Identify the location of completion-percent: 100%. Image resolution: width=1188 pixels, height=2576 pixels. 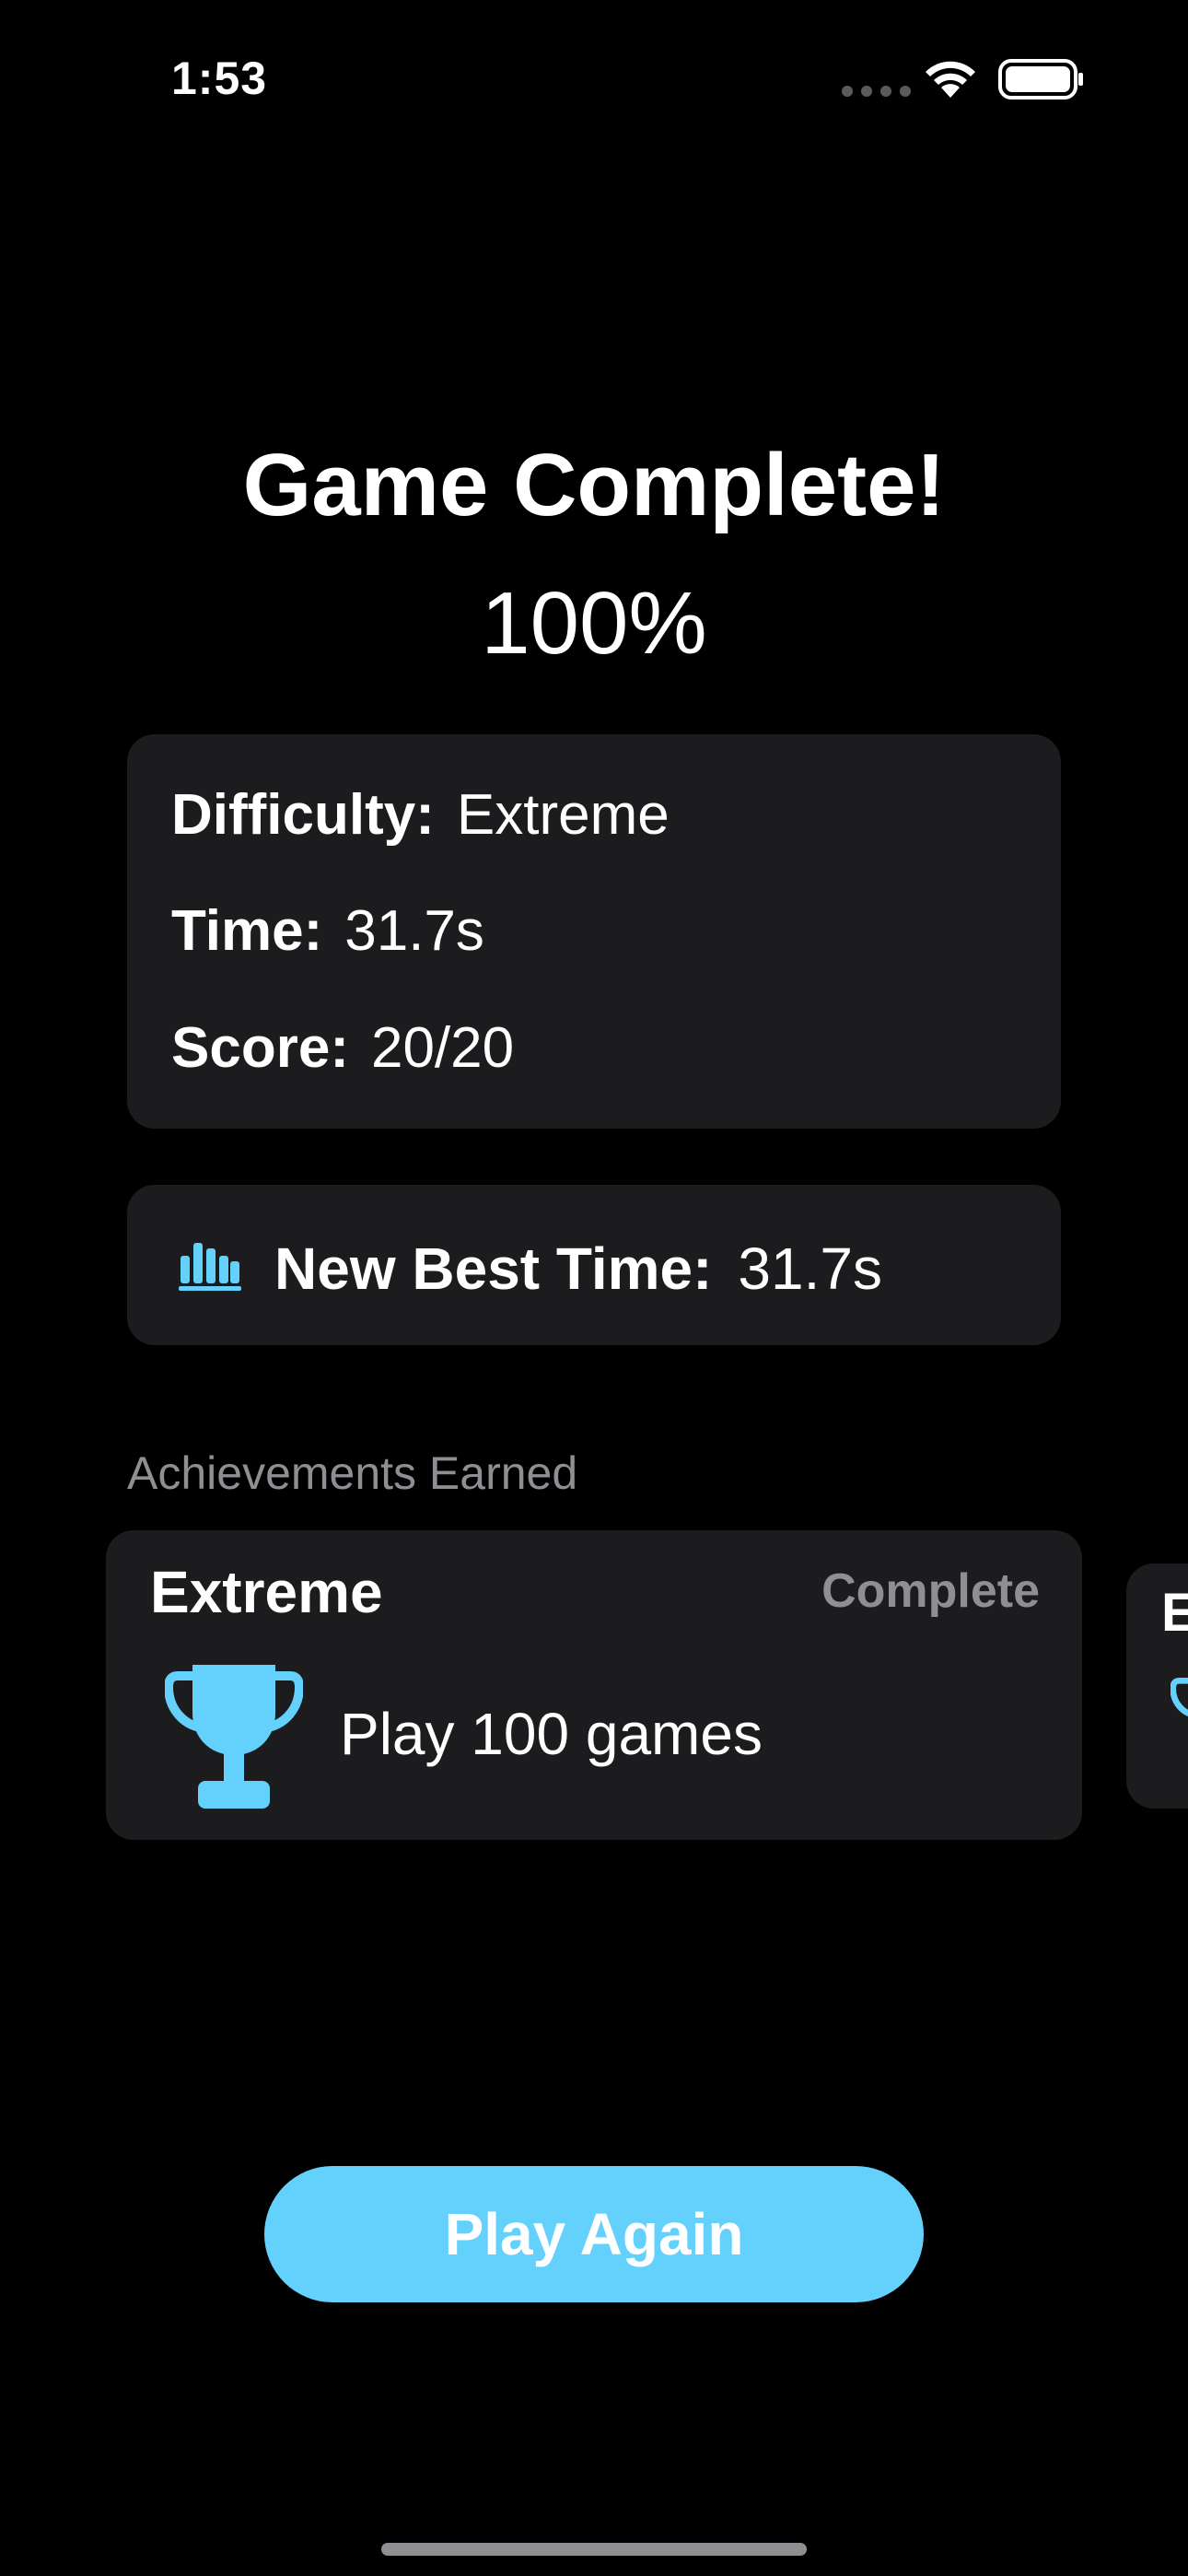
(594, 623).